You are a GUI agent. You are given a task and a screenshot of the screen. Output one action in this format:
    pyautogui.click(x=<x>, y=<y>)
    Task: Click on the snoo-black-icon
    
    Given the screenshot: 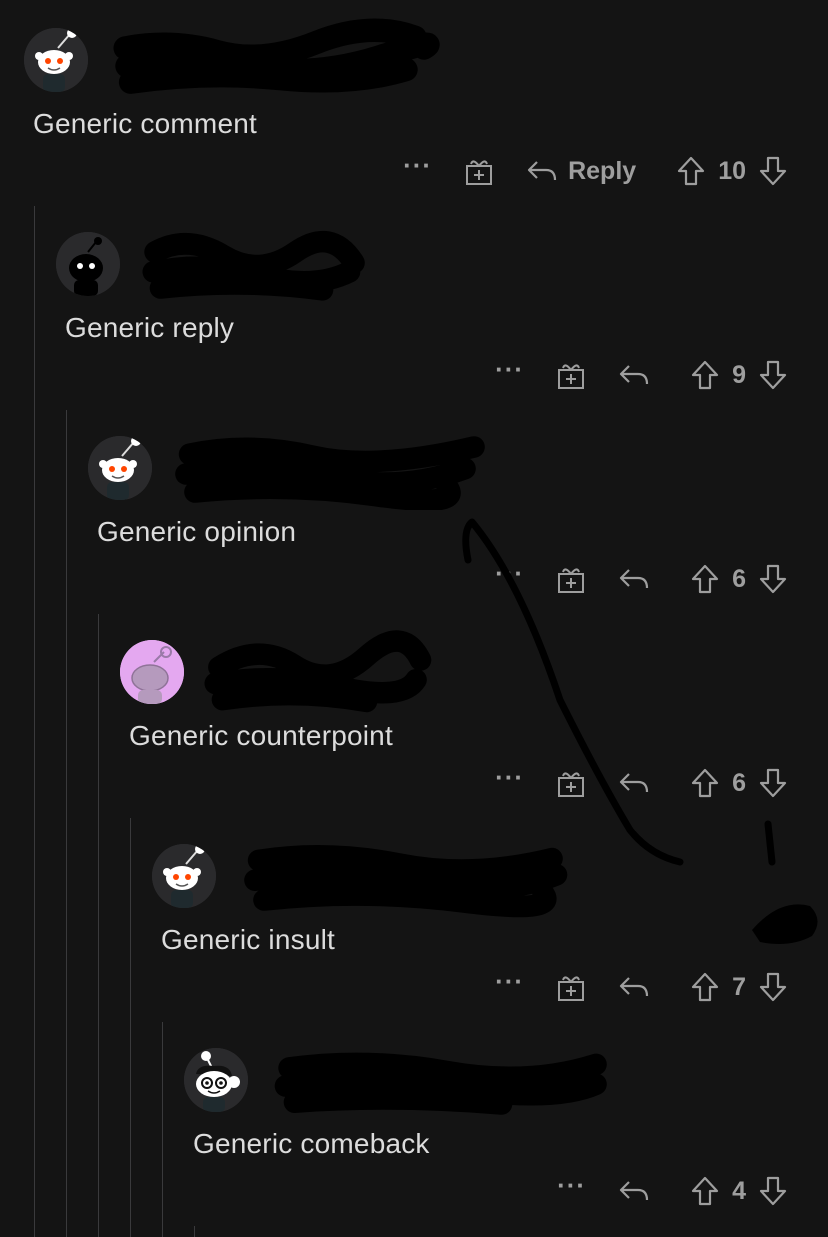 What is the action you would take?
    pyautogui.click(x=88, y=264)
    